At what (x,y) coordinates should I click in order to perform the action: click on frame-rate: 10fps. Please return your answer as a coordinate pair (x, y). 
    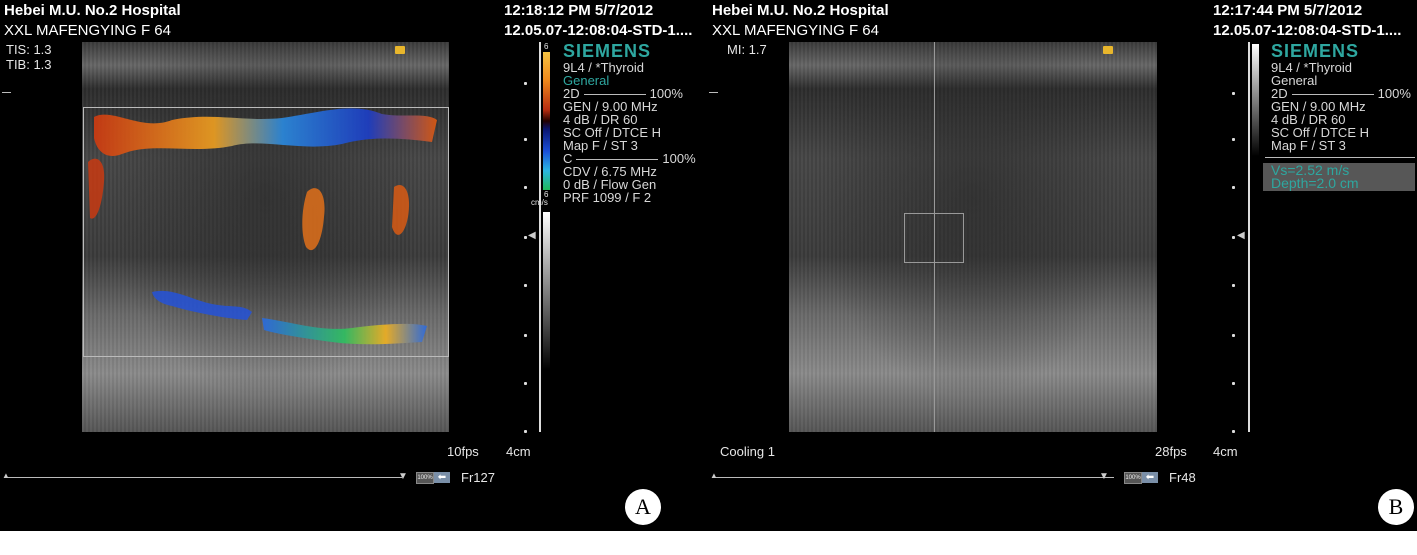
    Looking at the image, I should click on (463, 451).